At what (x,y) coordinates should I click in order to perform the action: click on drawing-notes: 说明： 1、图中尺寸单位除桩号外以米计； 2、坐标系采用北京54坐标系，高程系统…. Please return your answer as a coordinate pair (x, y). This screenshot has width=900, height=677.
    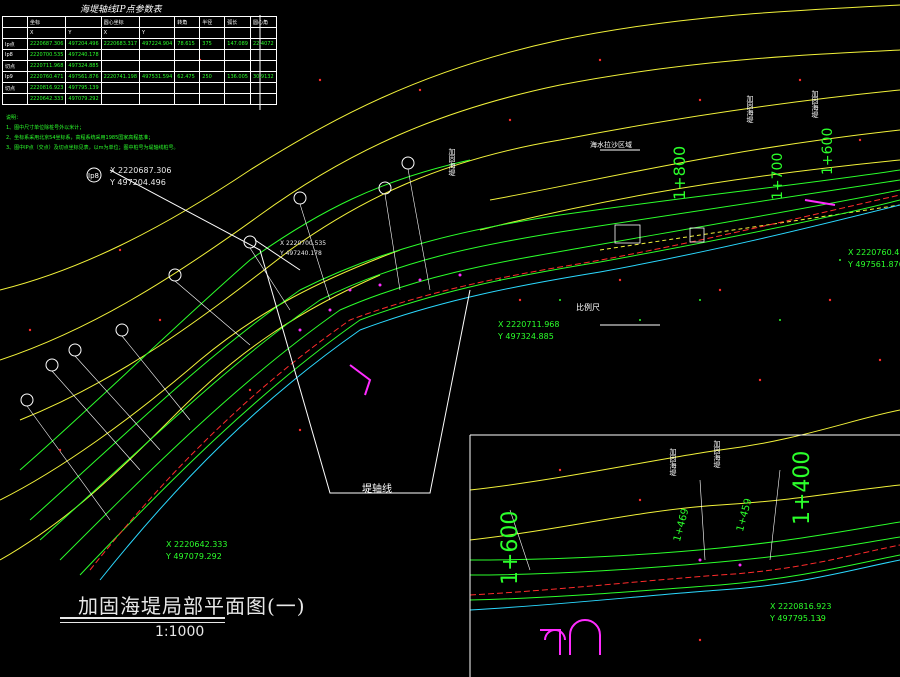
    Looking at the image, I should click on (92, 133).